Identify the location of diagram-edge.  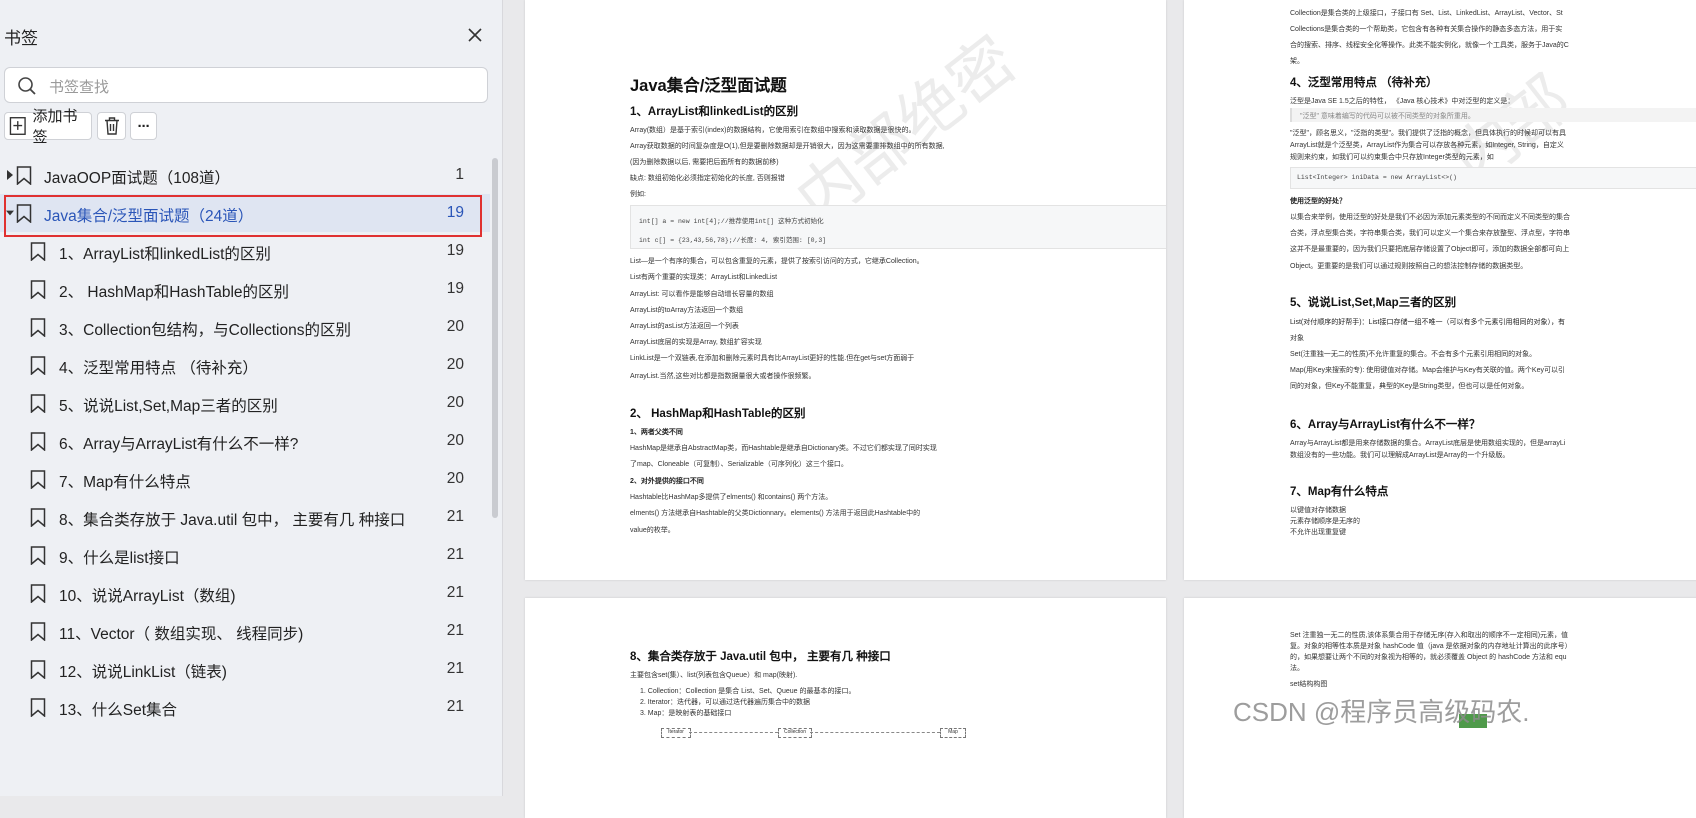
(733, 732).